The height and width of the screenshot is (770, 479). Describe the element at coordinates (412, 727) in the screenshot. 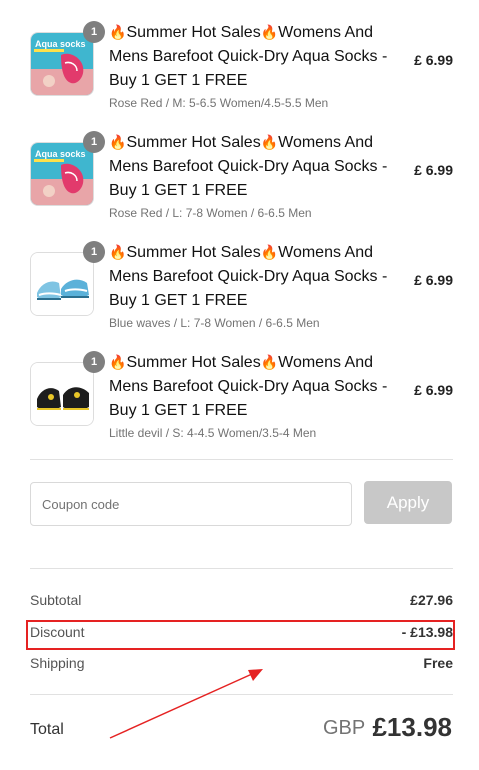

I see `total-amount: £13.98` at that location.